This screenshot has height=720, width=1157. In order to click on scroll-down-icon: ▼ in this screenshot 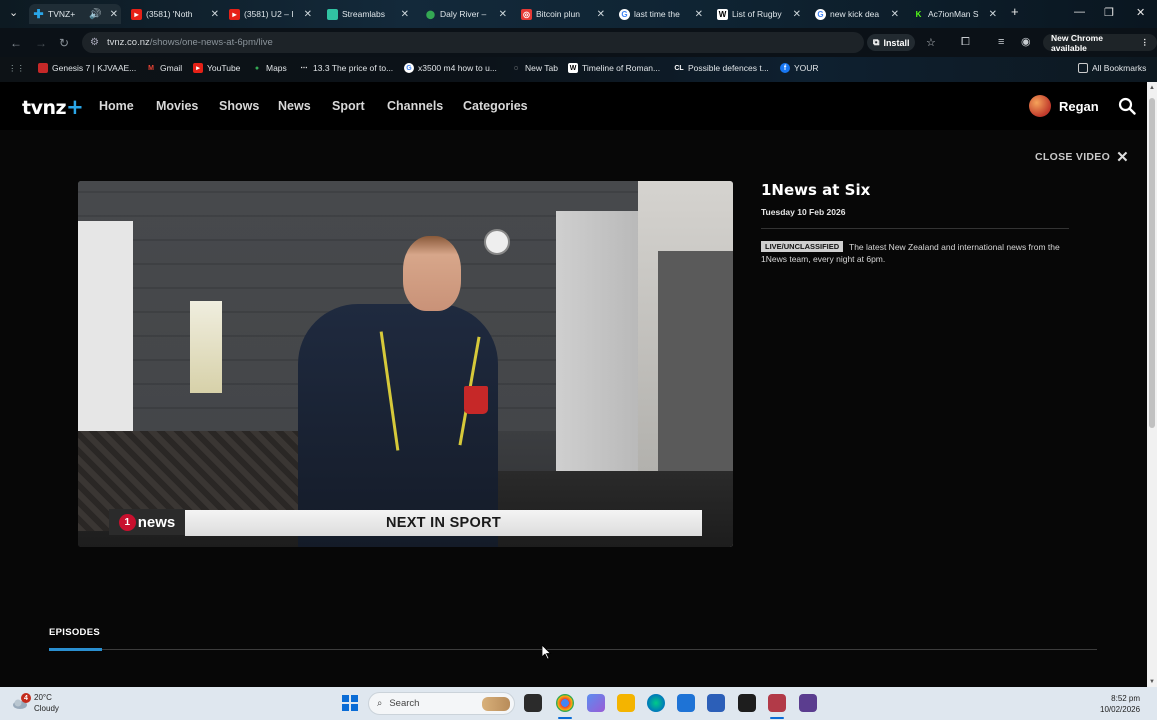, I will do `click(1152, 682)`.